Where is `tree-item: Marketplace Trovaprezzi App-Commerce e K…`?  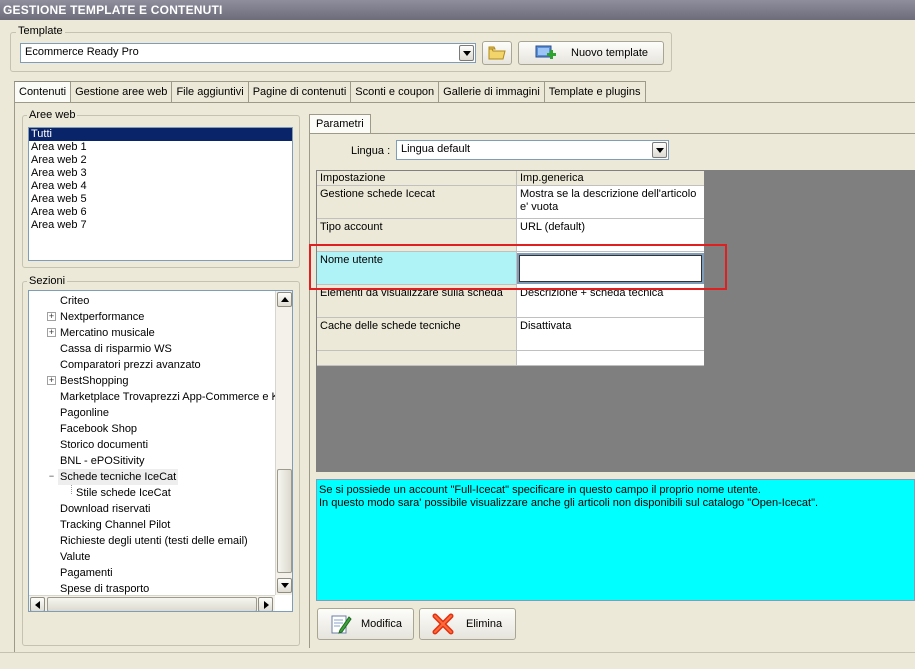 tree-item: Marketplace Trovaprezzi App-Commerce e K… is located at coordinates (168, 397).